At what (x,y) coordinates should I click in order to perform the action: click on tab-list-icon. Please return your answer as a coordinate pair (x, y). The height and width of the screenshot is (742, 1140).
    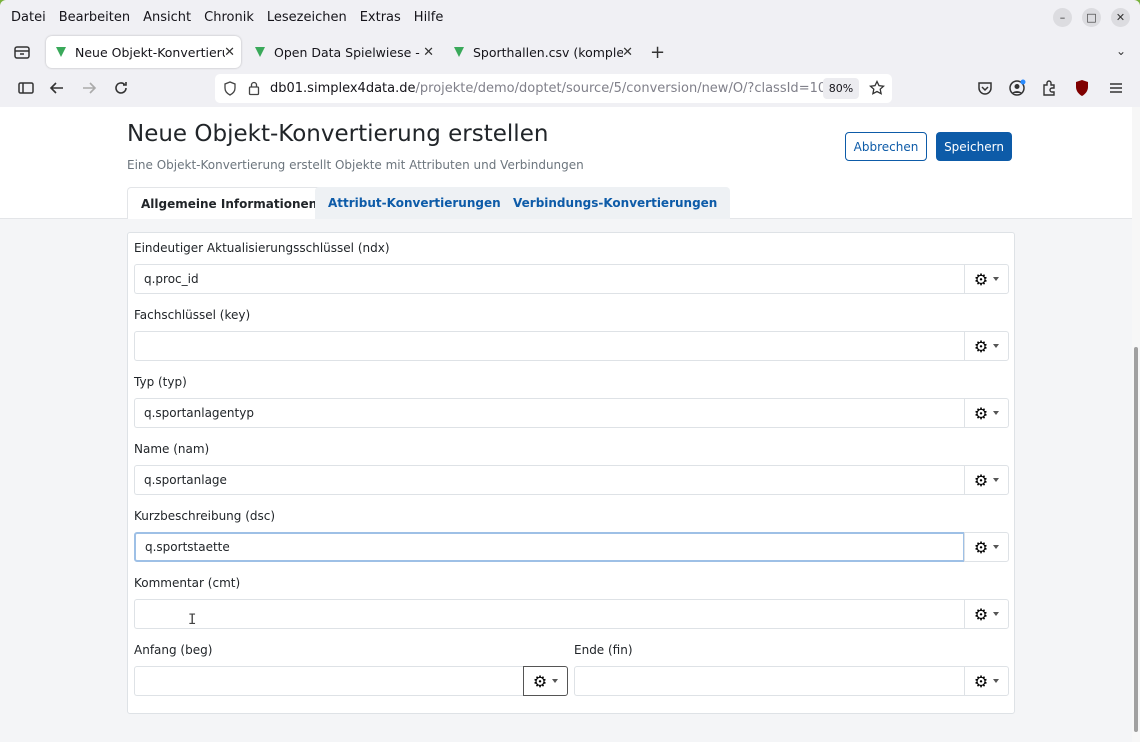
    Looking at the image, I should click on (22, 52).